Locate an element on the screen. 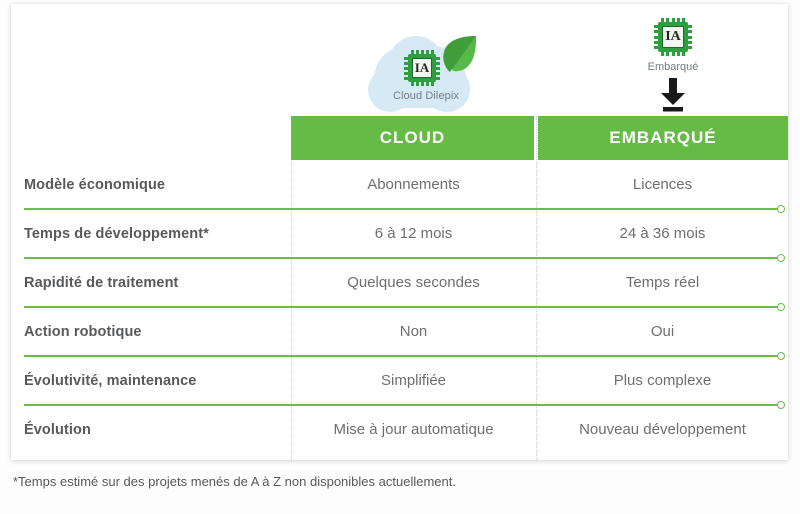 The width and height of the screenshot is (800, 514). row-value-embarque: 24 à 36 mois is located at coordinates (662, 233).